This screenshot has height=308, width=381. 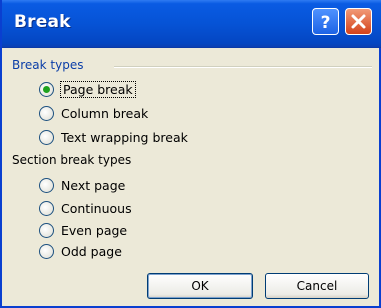 I want to click on ok-button: OK, so click(x=200, y=286).